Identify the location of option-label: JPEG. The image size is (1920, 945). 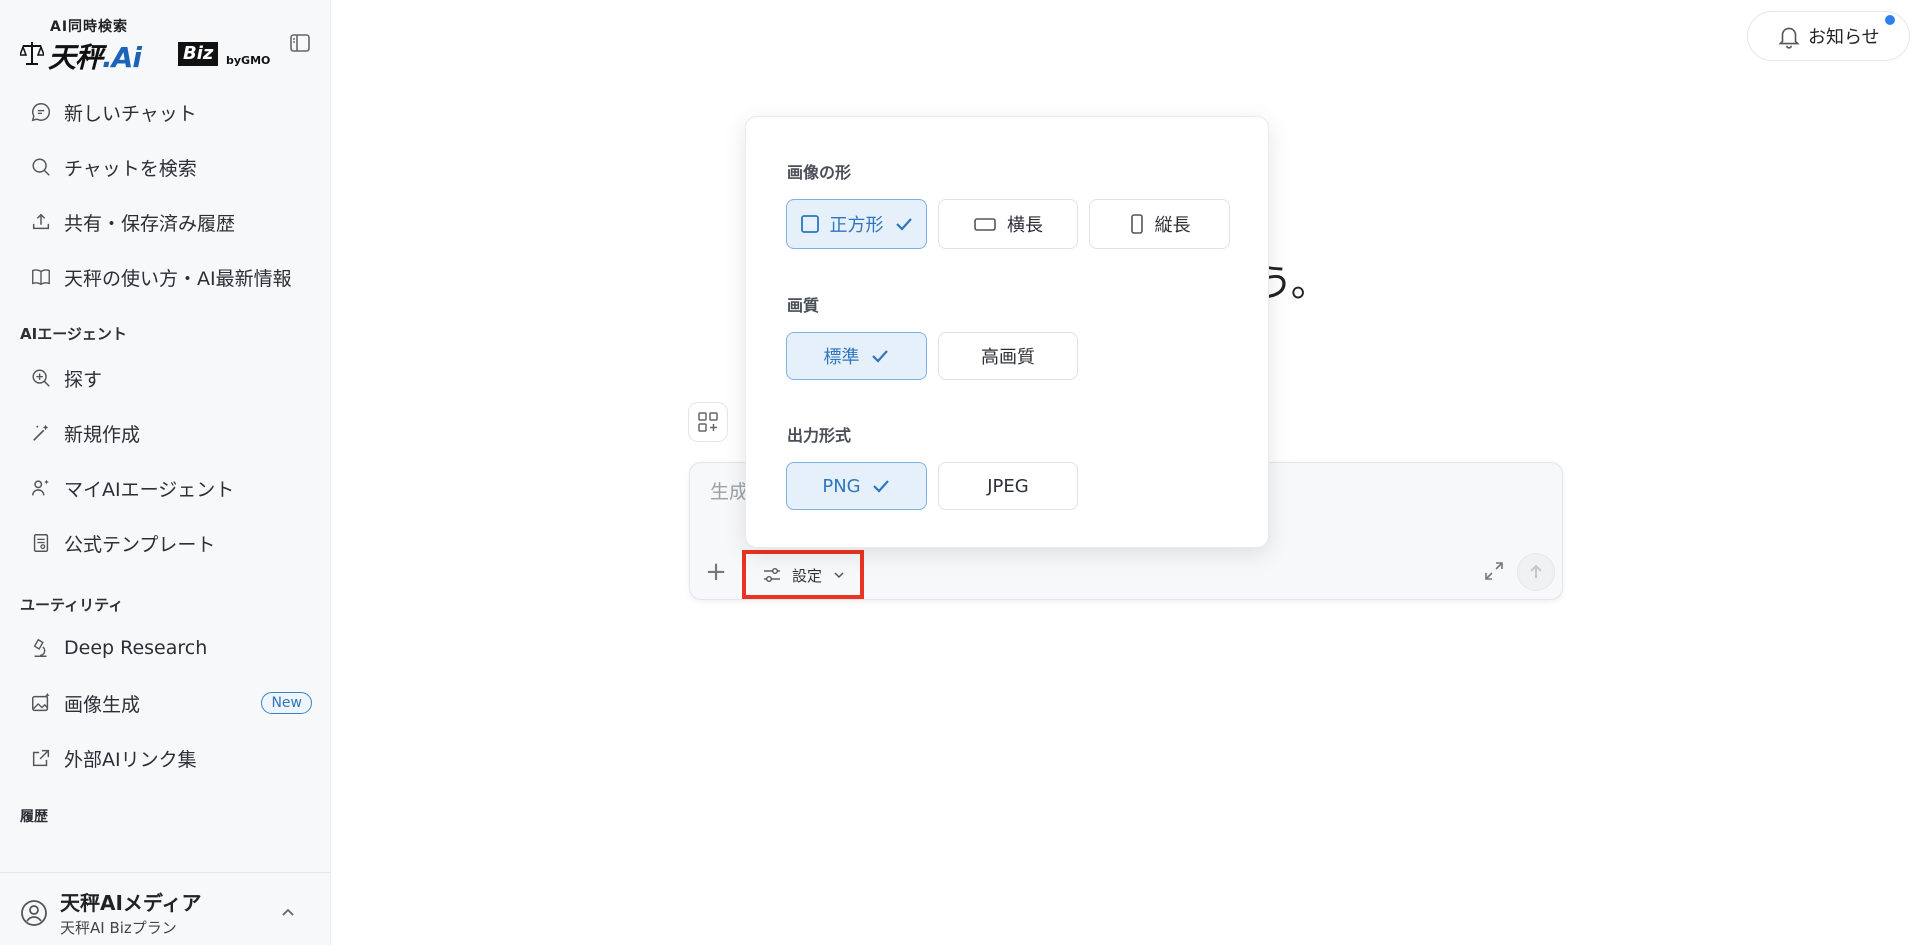
(1008, 486).